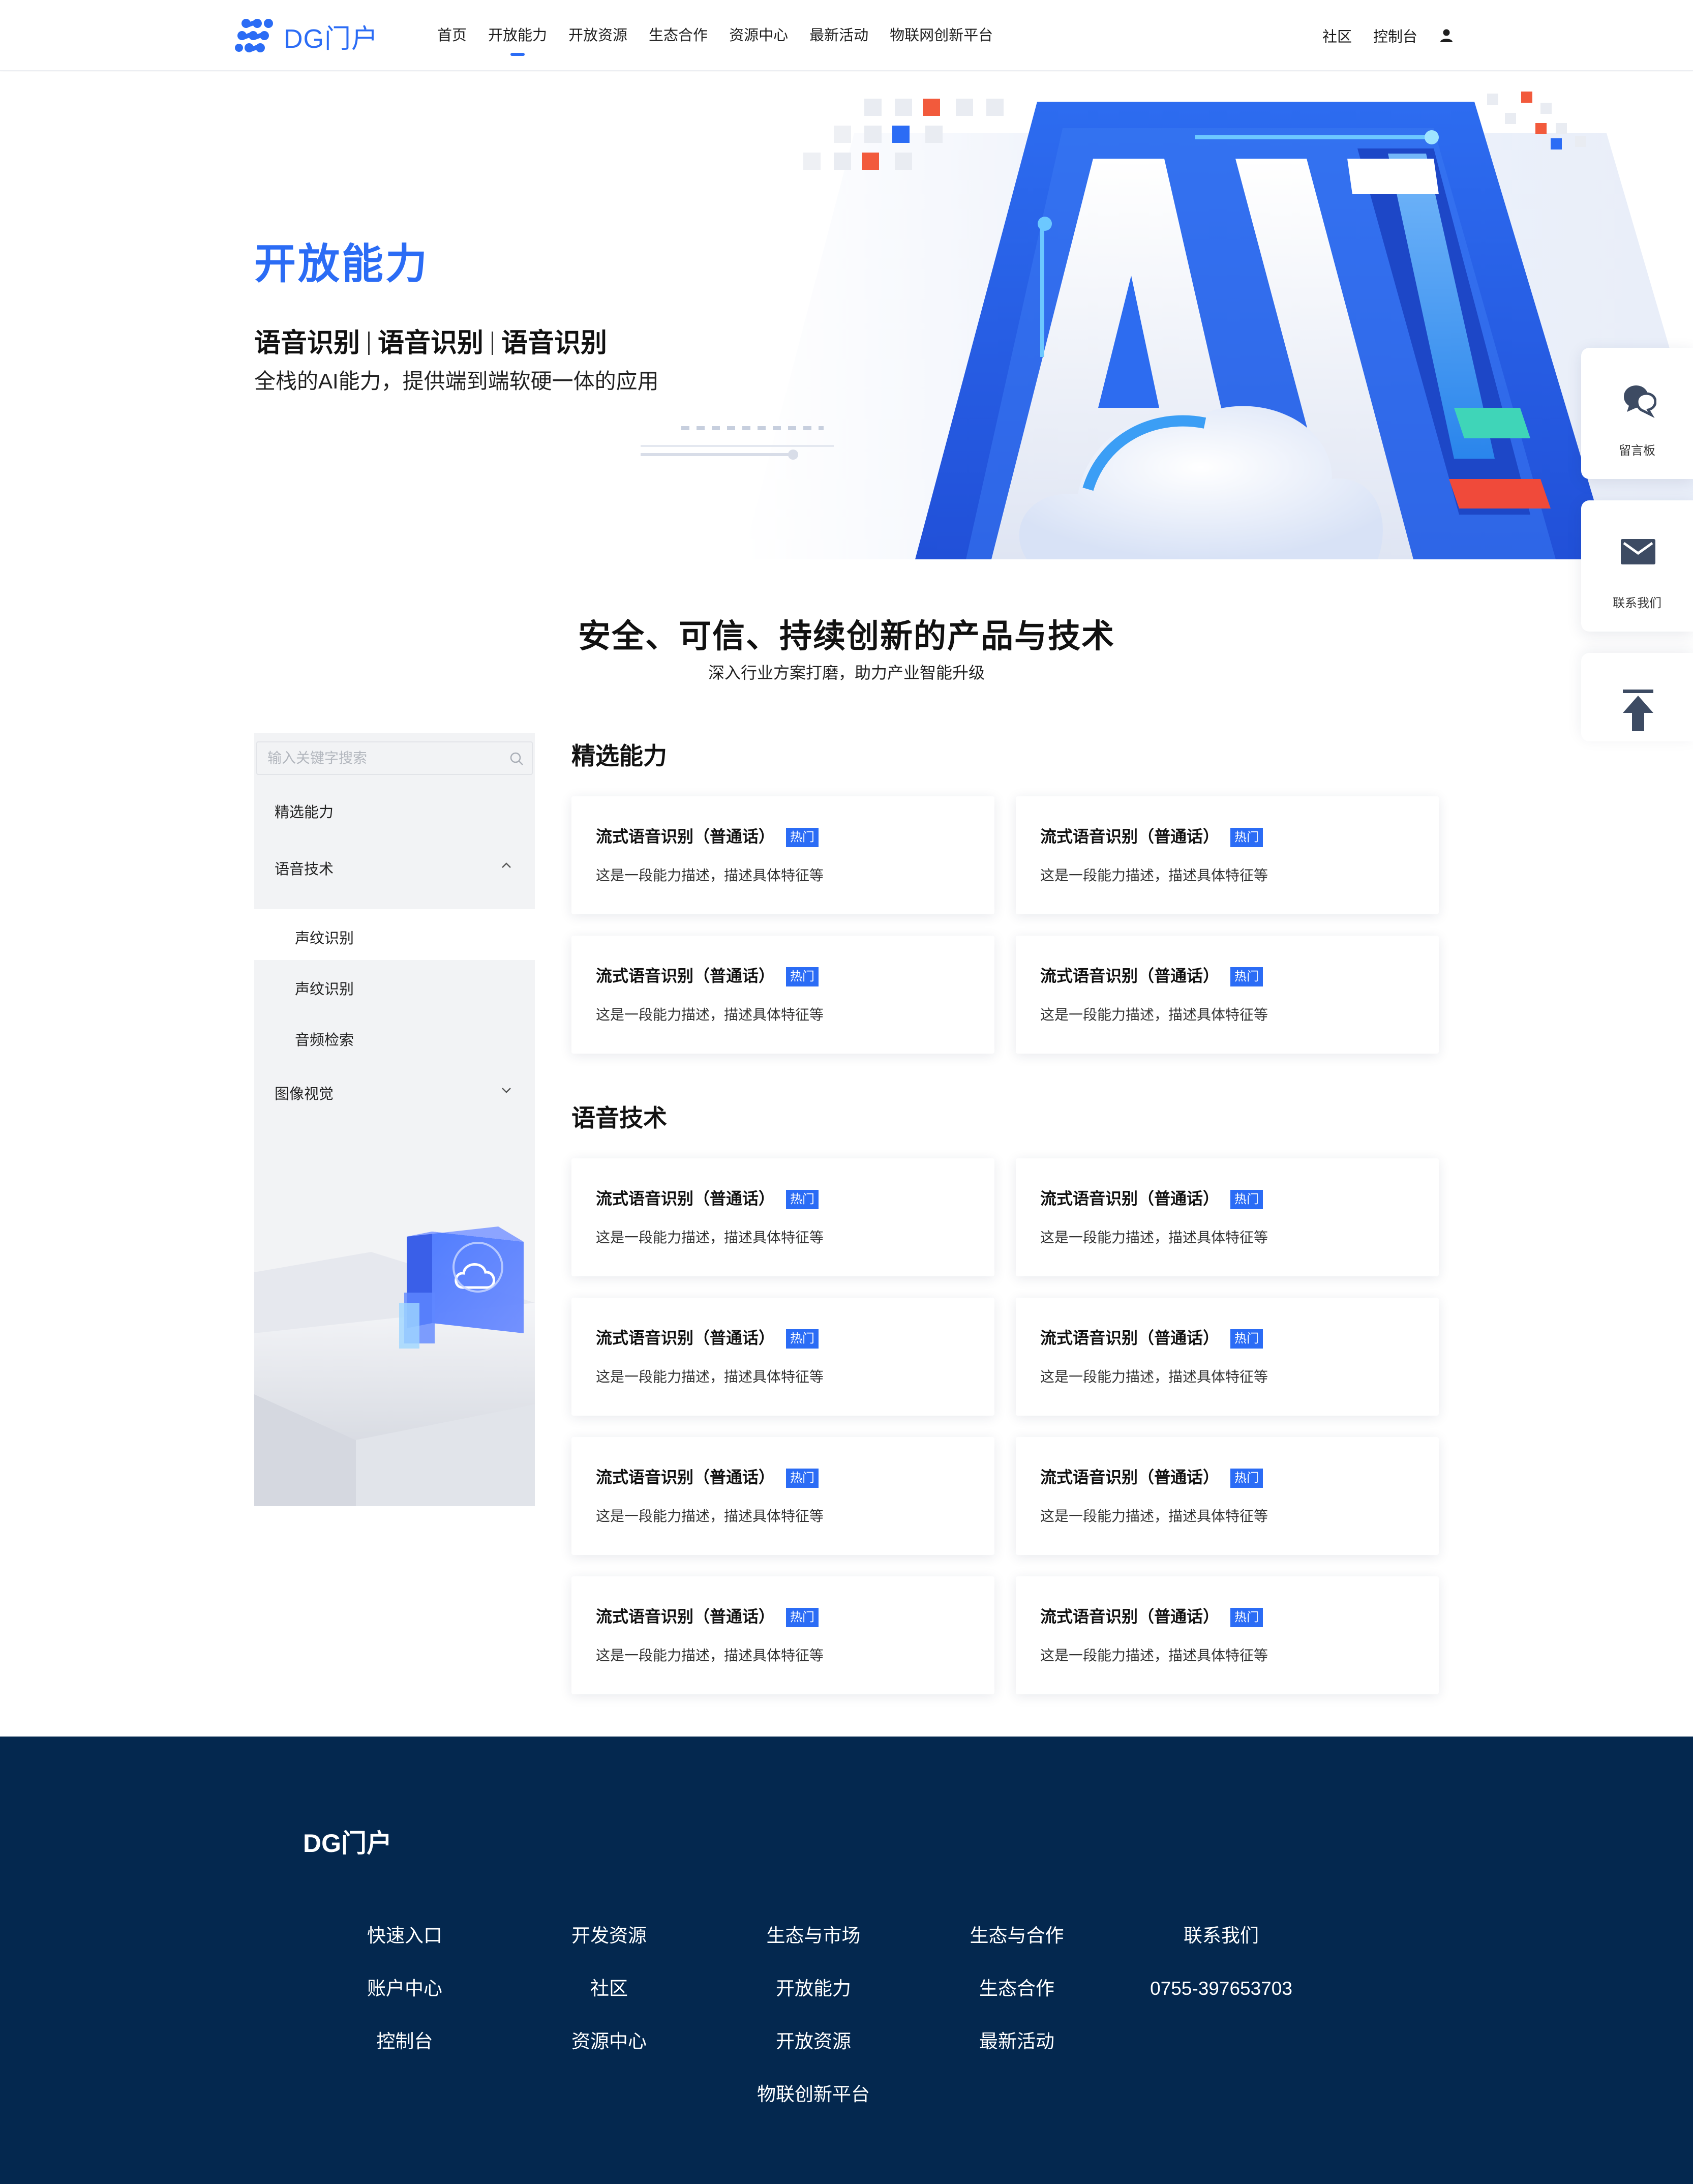  Describe the element at coordinates (304, 869) in the screenshot. I see `sidebar-item-label: 语音技术` at that location.